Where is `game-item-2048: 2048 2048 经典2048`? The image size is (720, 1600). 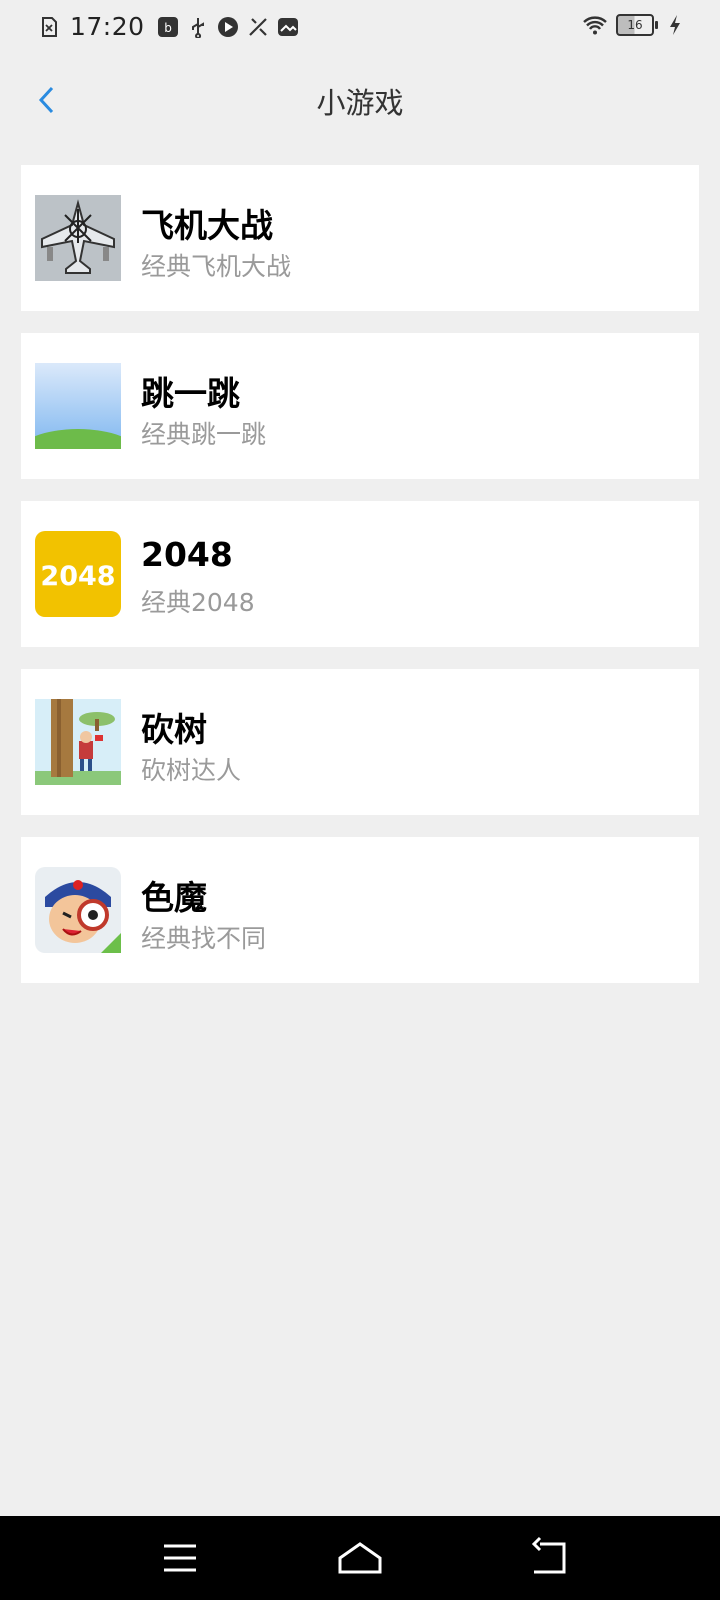 game-item-2048: 2048 2048 经典2048 is located at coordinates (360, 574).